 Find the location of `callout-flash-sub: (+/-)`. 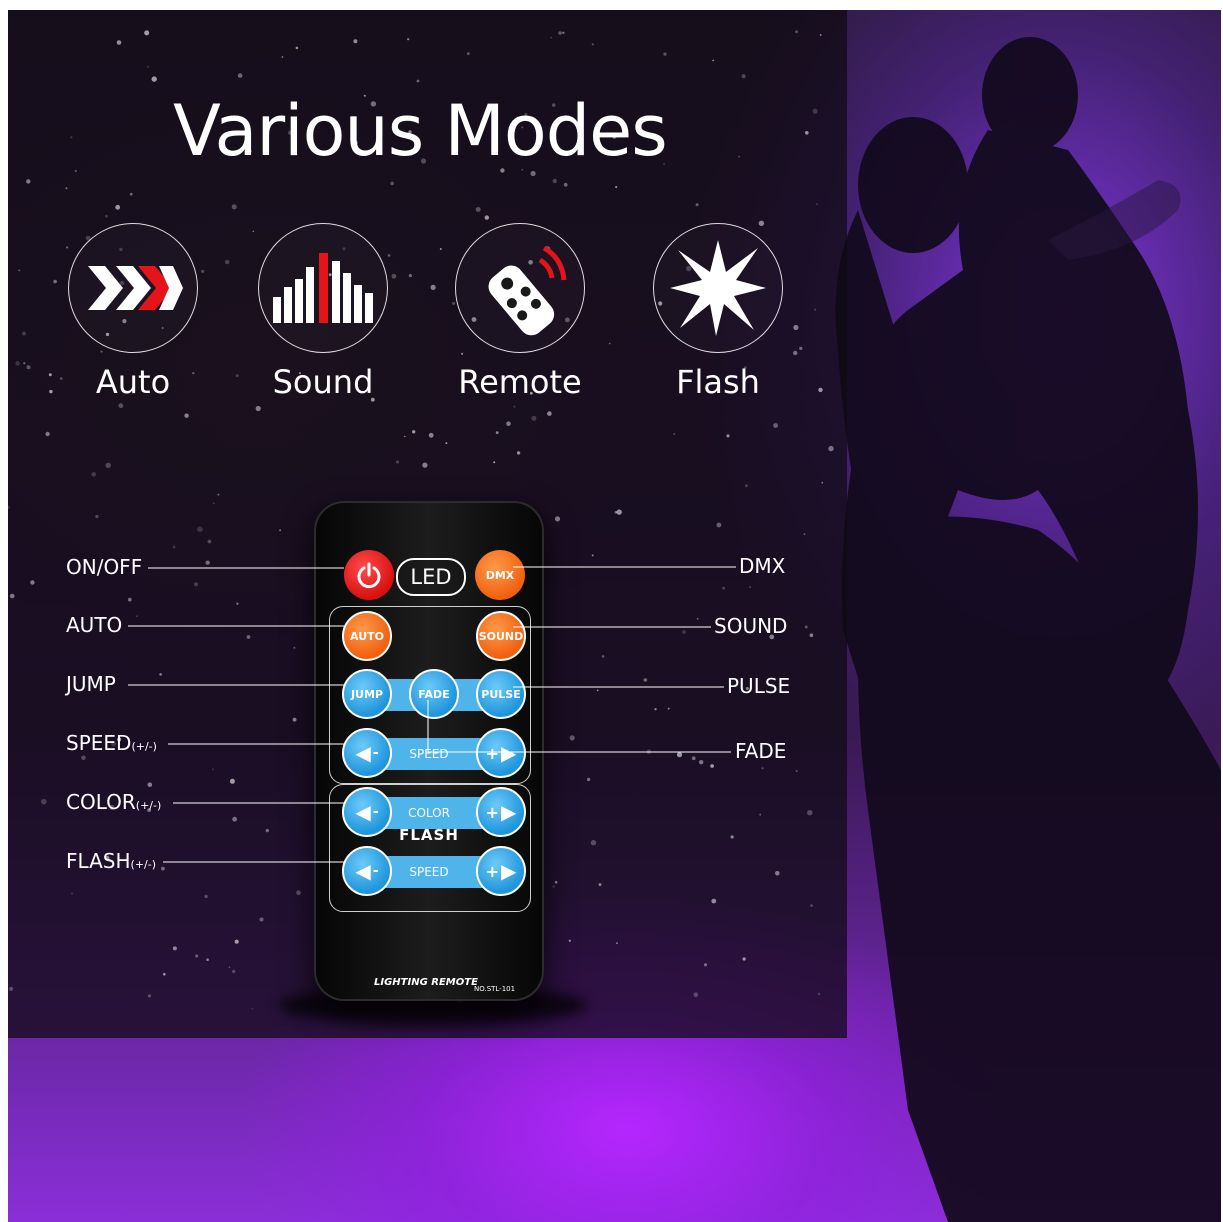

callout-flash-sub: (+/-) is located at coordinates (143, 864).